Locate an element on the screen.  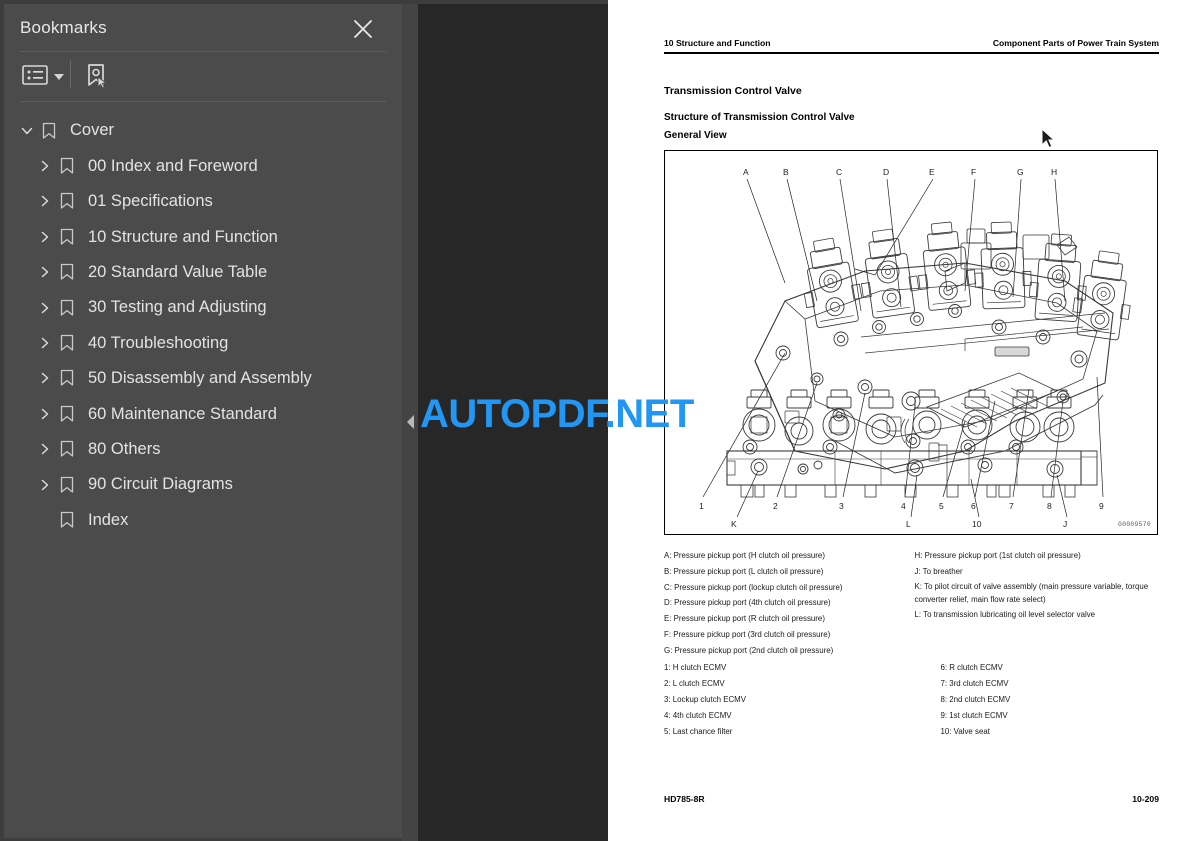
bookmark-item-index: Index is located at coordinates (203, 519).